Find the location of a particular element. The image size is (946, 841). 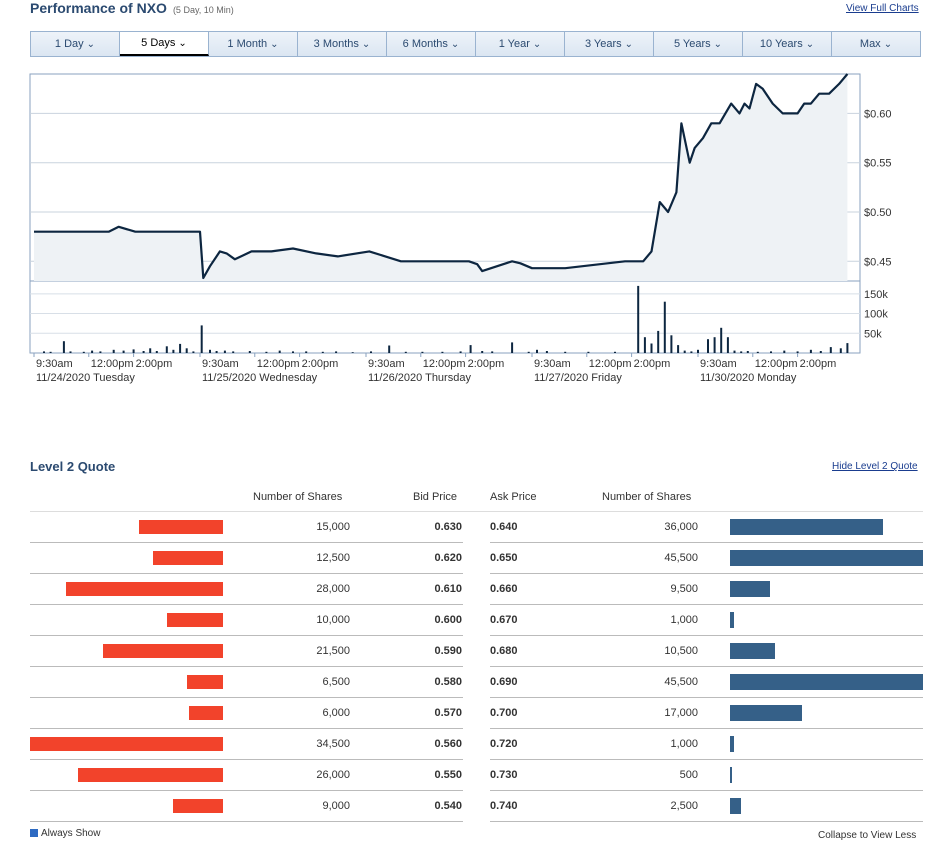

ask-price: 0.730 is located at coordinates (504, 775).